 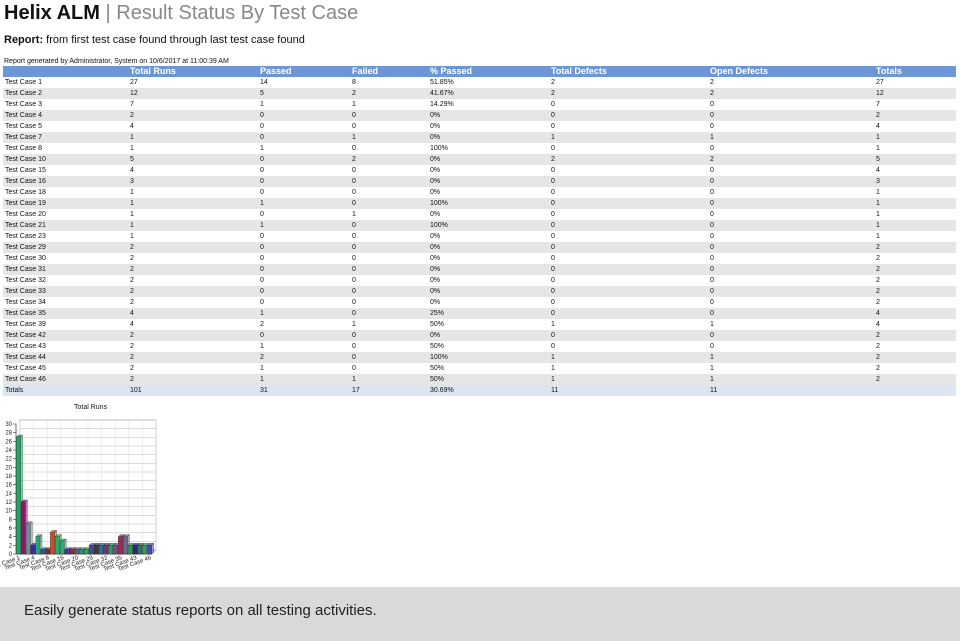 I want to click on report-label: Report:, so click(x=24, y=40).